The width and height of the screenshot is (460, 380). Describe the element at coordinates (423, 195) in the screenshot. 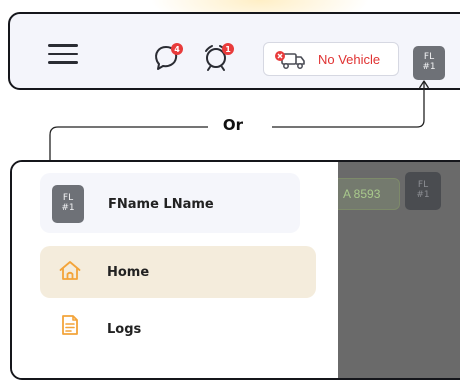

I see `background-avatar-number: #1` at that location.